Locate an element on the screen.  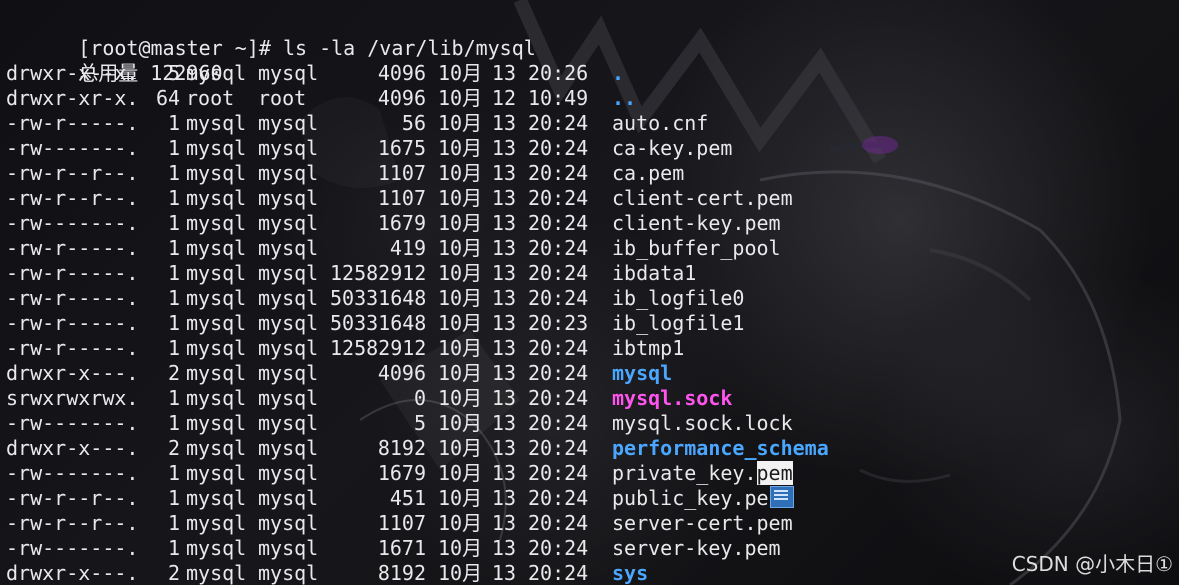
file-size: 1107 is located at coordinates (401, 198).